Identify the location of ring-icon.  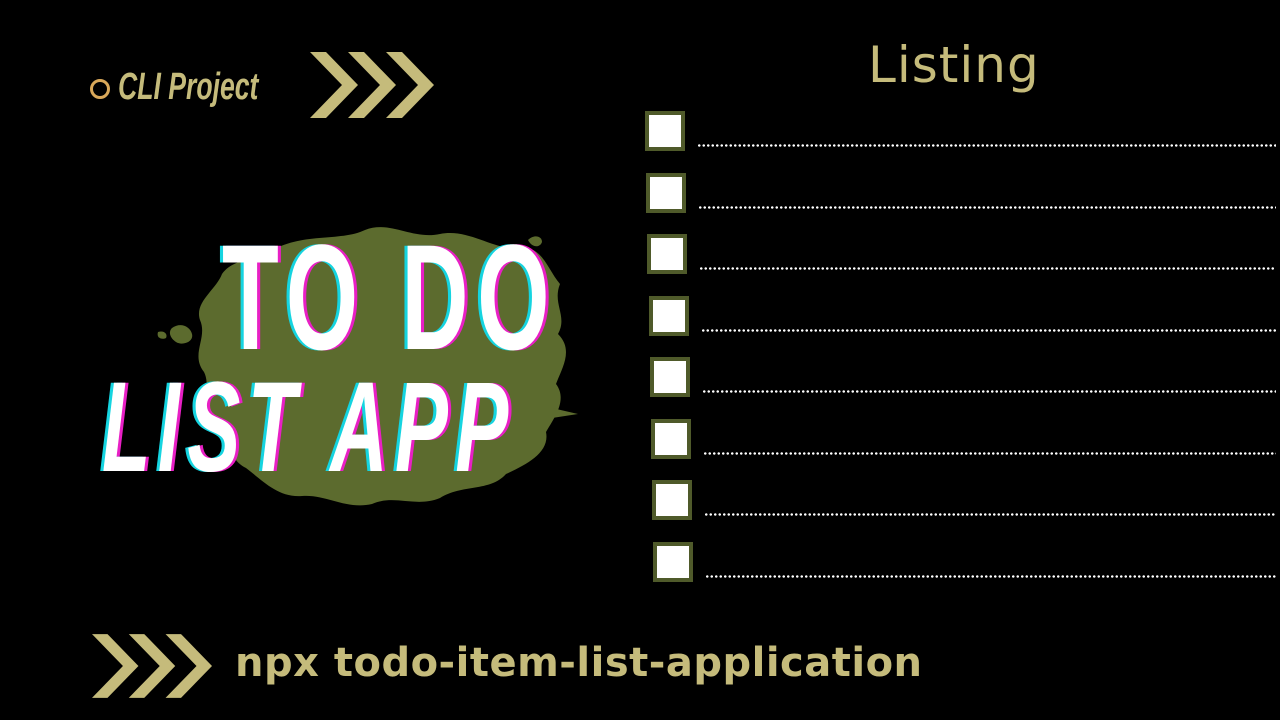
(100, 89).